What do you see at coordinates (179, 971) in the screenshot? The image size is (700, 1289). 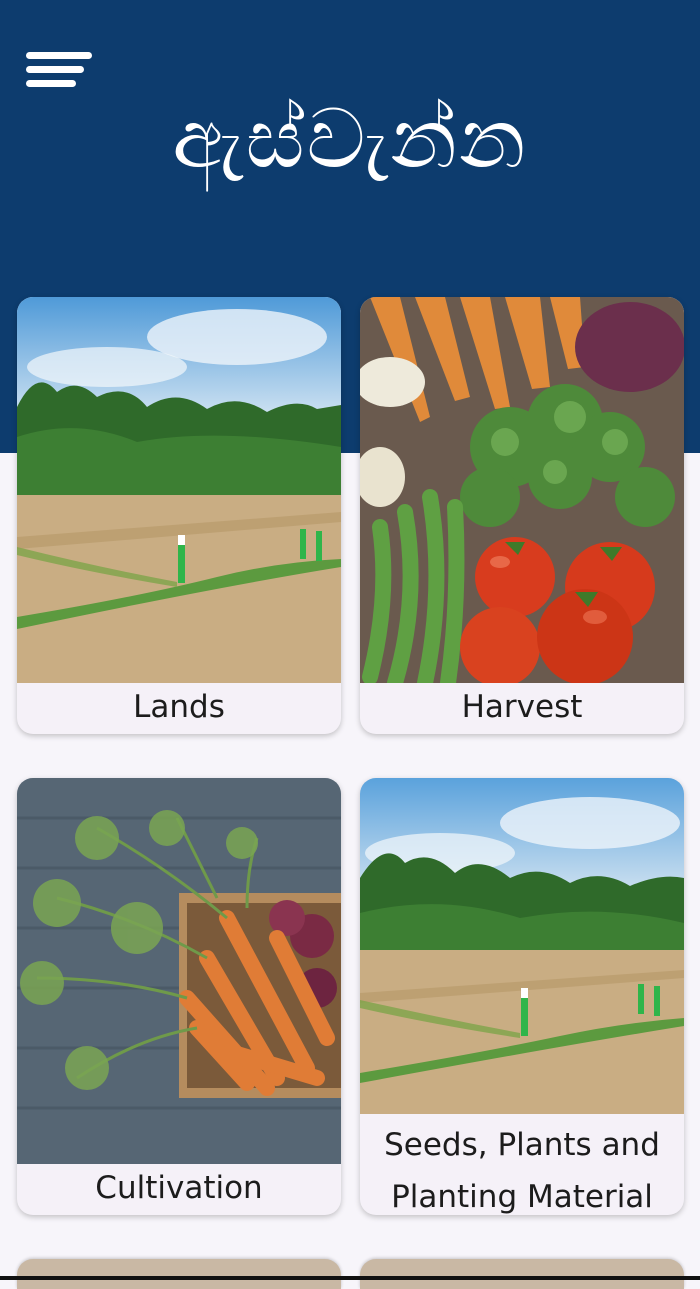 I see `carrots-in-crate-photo` at bounding box center [179, 971].